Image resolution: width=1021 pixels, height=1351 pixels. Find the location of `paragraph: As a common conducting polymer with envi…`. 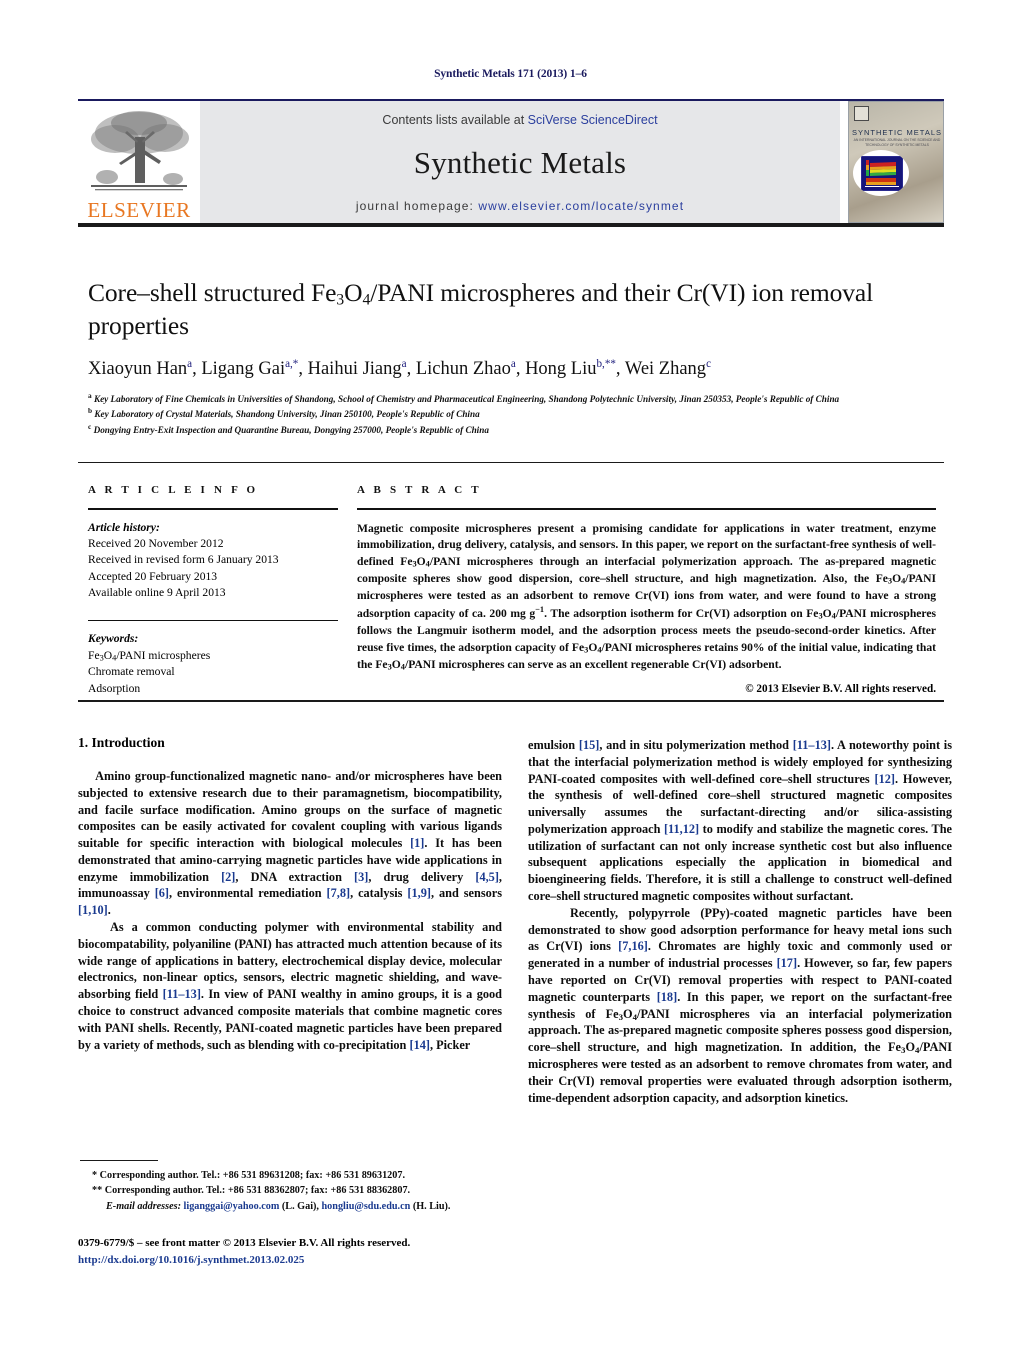

paragraph: As a common conducting polymer with envi… is located at coordinates (290, 986).